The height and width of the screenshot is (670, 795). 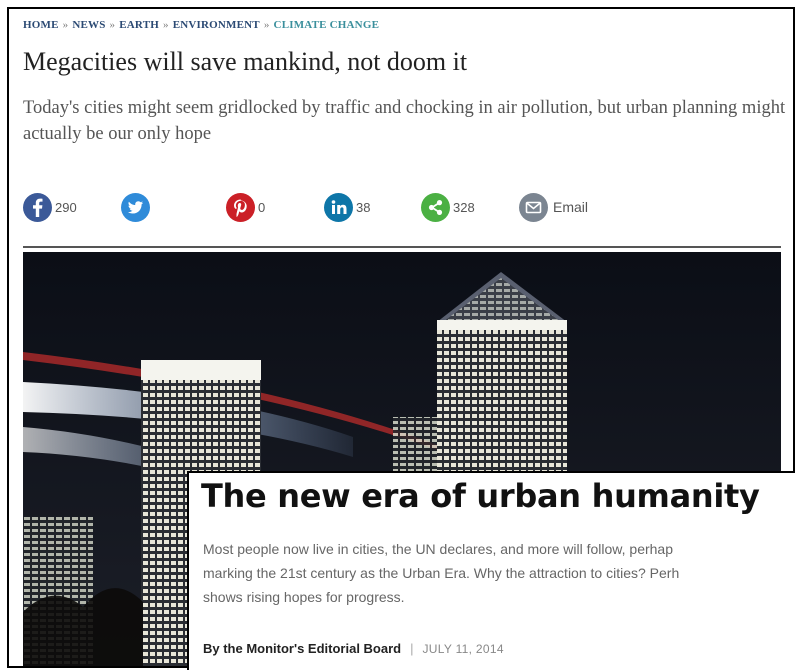 What do you see at coordinates (304, 597) in the screenshot?
I see `summary-line: shows rising hopes for progress.` at bounding box center [304, 597].